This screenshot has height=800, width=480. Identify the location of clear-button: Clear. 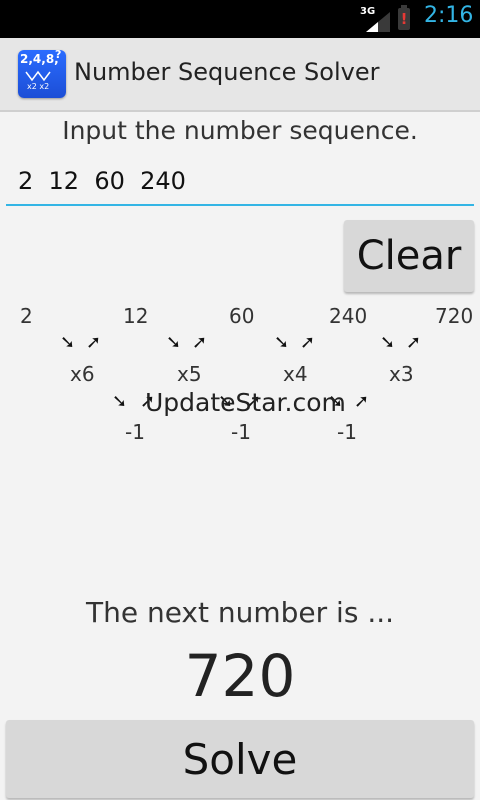
(409, 256).